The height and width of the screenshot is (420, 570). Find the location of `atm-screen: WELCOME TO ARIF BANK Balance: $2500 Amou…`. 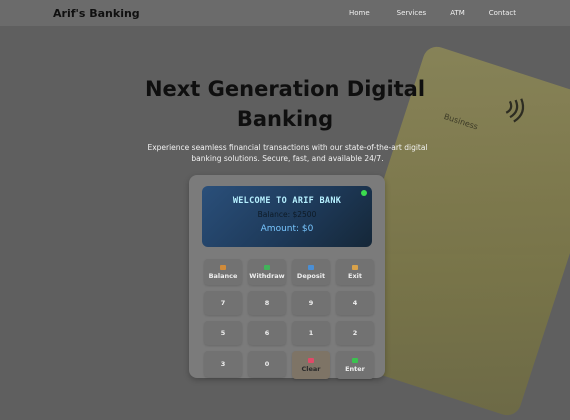

atm-screen: WELCOME TO ARIF BANK Balance: $2500 Amou… is located at coordinates (287, 216).